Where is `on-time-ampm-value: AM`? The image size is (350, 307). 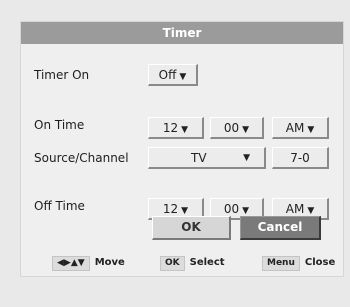
on-time-ampm-value: AM is located at coordinates (295, 128).